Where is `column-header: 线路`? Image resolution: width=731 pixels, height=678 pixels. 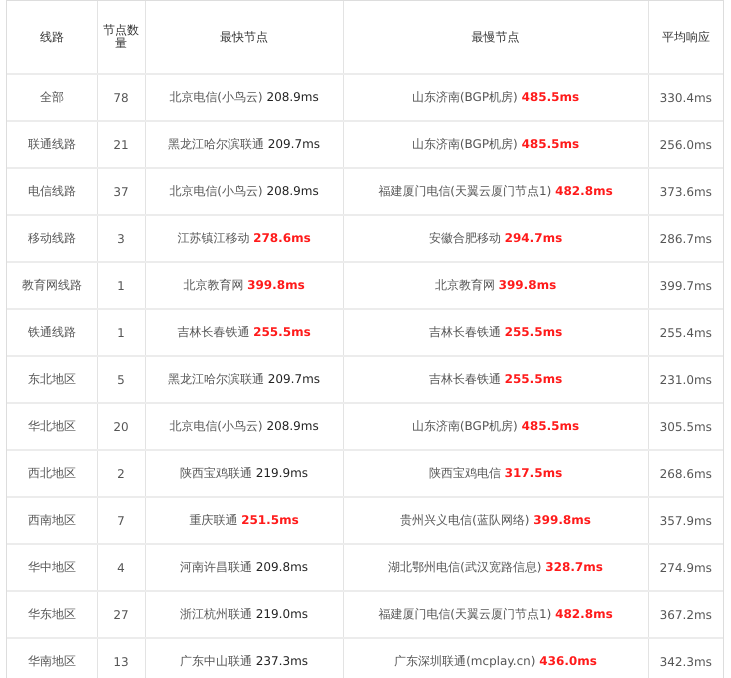 column-header: 线路 is located at coordinates (52, 37).